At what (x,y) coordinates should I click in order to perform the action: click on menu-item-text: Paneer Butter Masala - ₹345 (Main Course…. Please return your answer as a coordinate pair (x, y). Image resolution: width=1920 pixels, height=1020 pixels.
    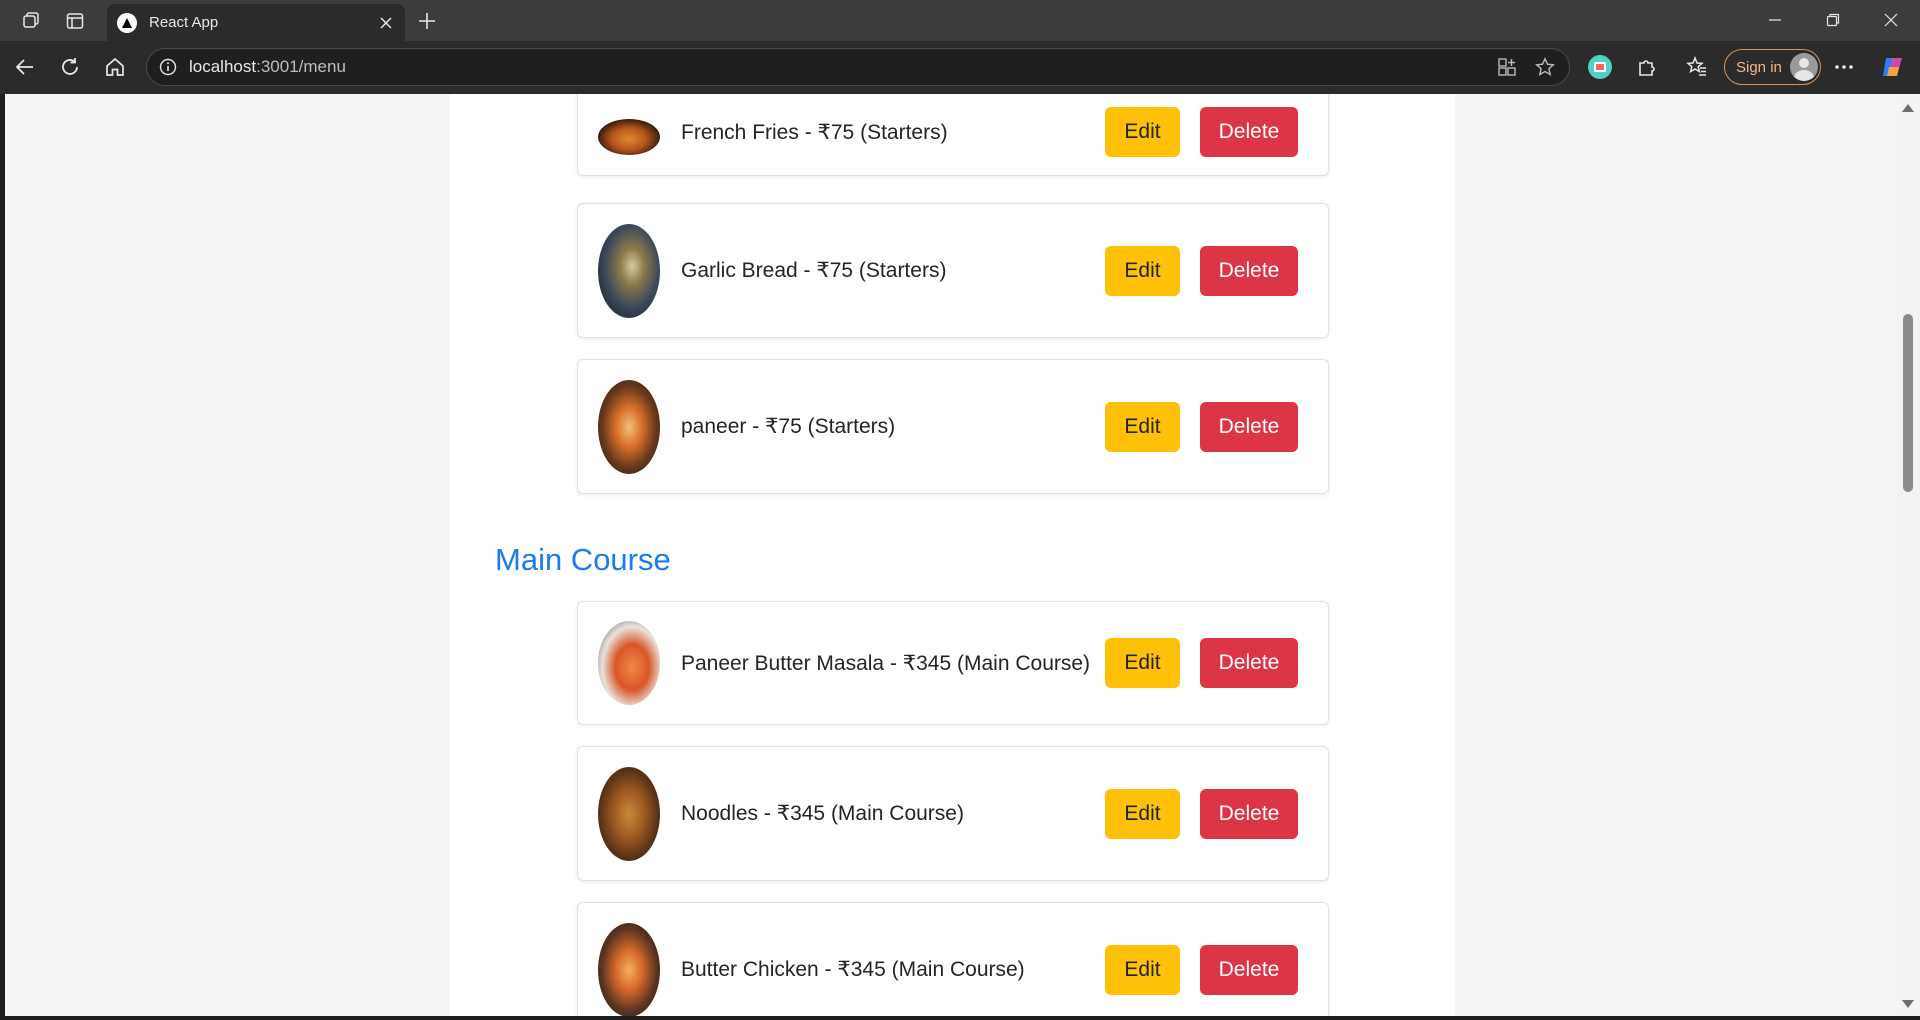
    Looking at the image, I should click on (886, 663).